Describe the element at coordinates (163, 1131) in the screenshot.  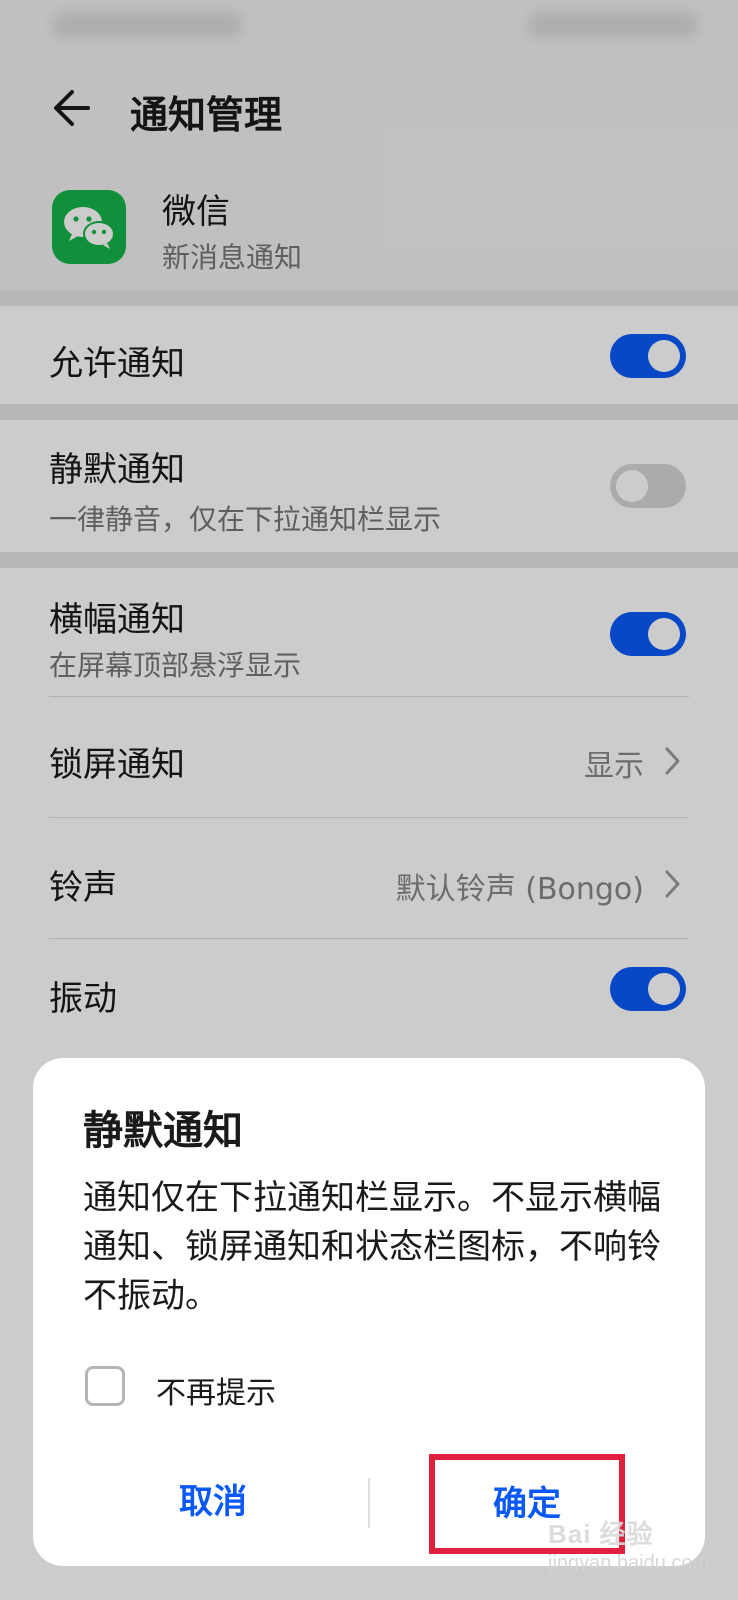
I see `dialog-title: 静默通知` at that location.